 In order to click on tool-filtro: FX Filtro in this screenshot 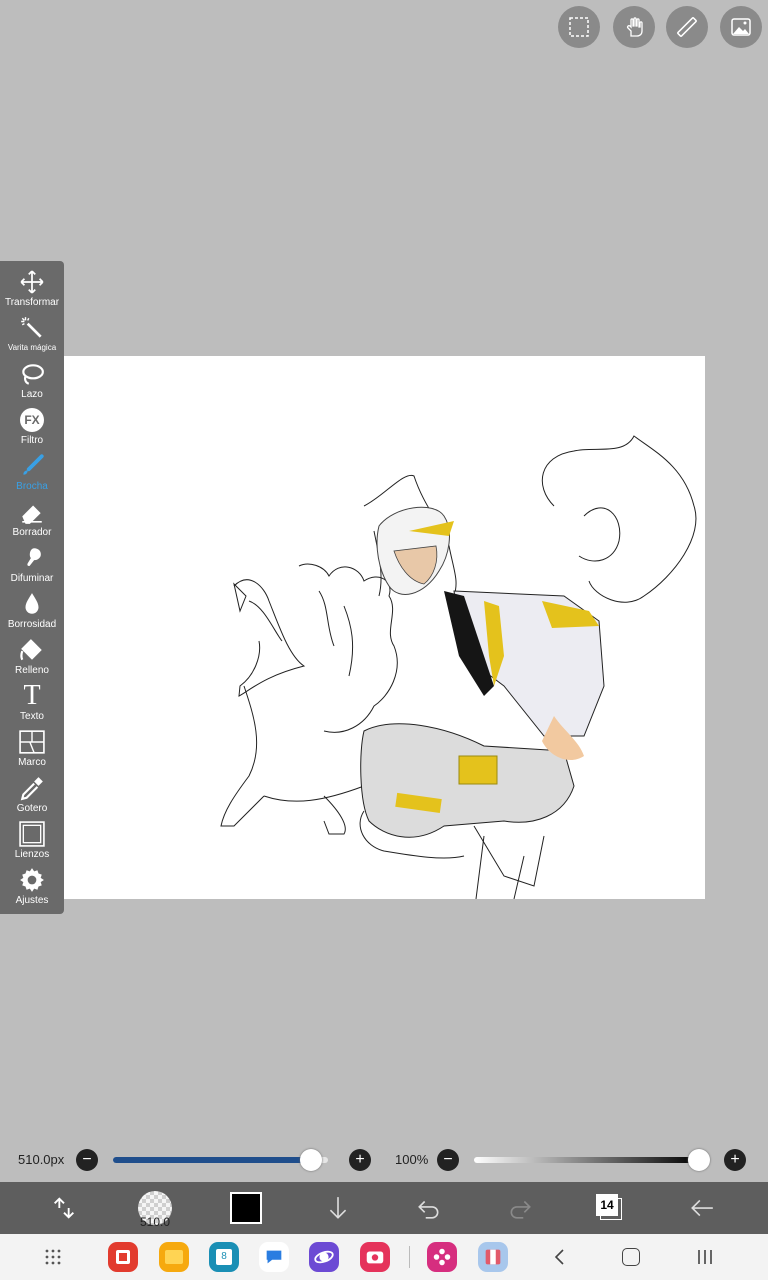, I will do `click(32, 426)`.